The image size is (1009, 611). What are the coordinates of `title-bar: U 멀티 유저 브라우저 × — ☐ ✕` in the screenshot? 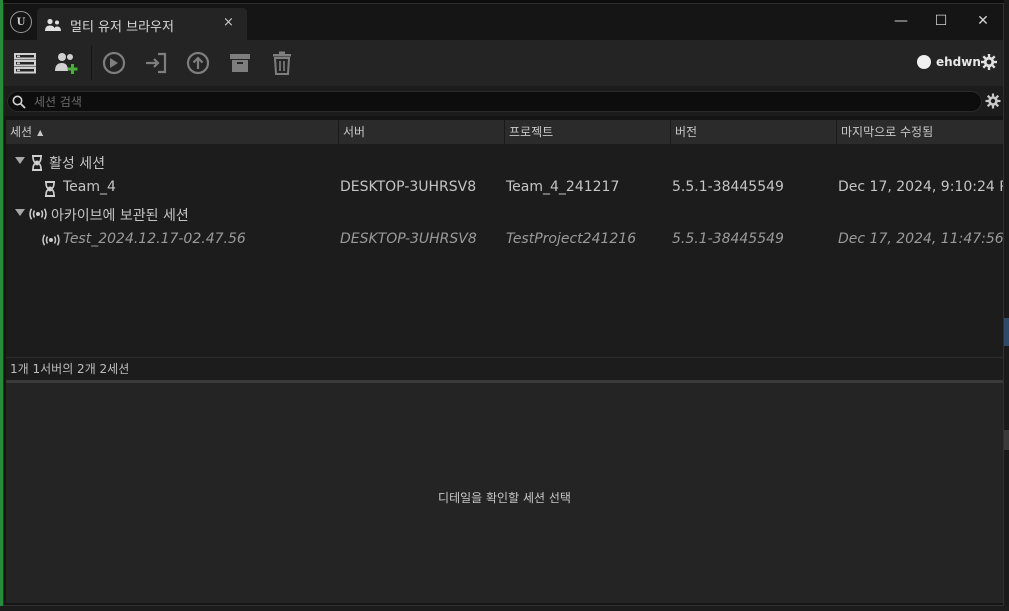 It's located at (503, 22).